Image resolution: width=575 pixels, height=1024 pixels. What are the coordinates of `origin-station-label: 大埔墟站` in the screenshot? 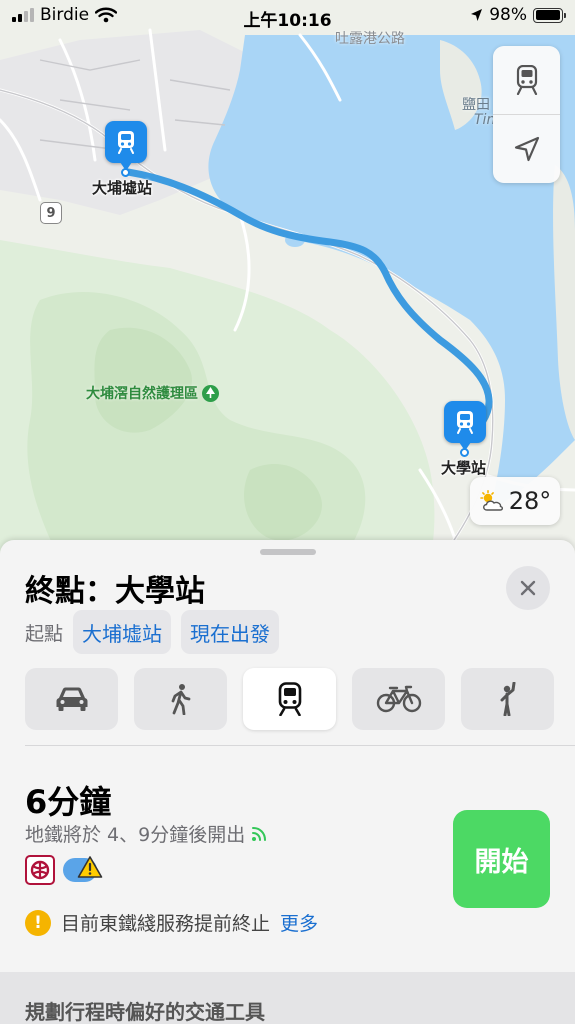 It's located at (122, 188).